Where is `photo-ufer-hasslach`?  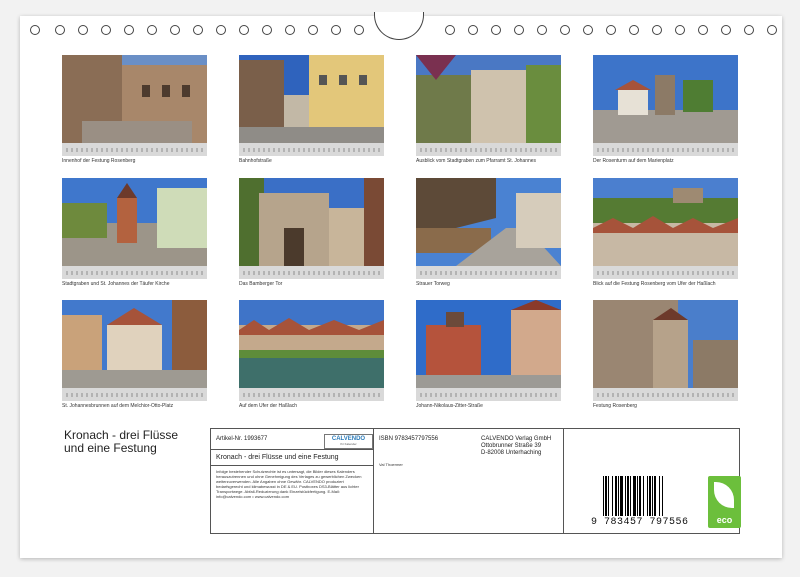 photo-ufer-hasslach is located at coordinates (311, 344).